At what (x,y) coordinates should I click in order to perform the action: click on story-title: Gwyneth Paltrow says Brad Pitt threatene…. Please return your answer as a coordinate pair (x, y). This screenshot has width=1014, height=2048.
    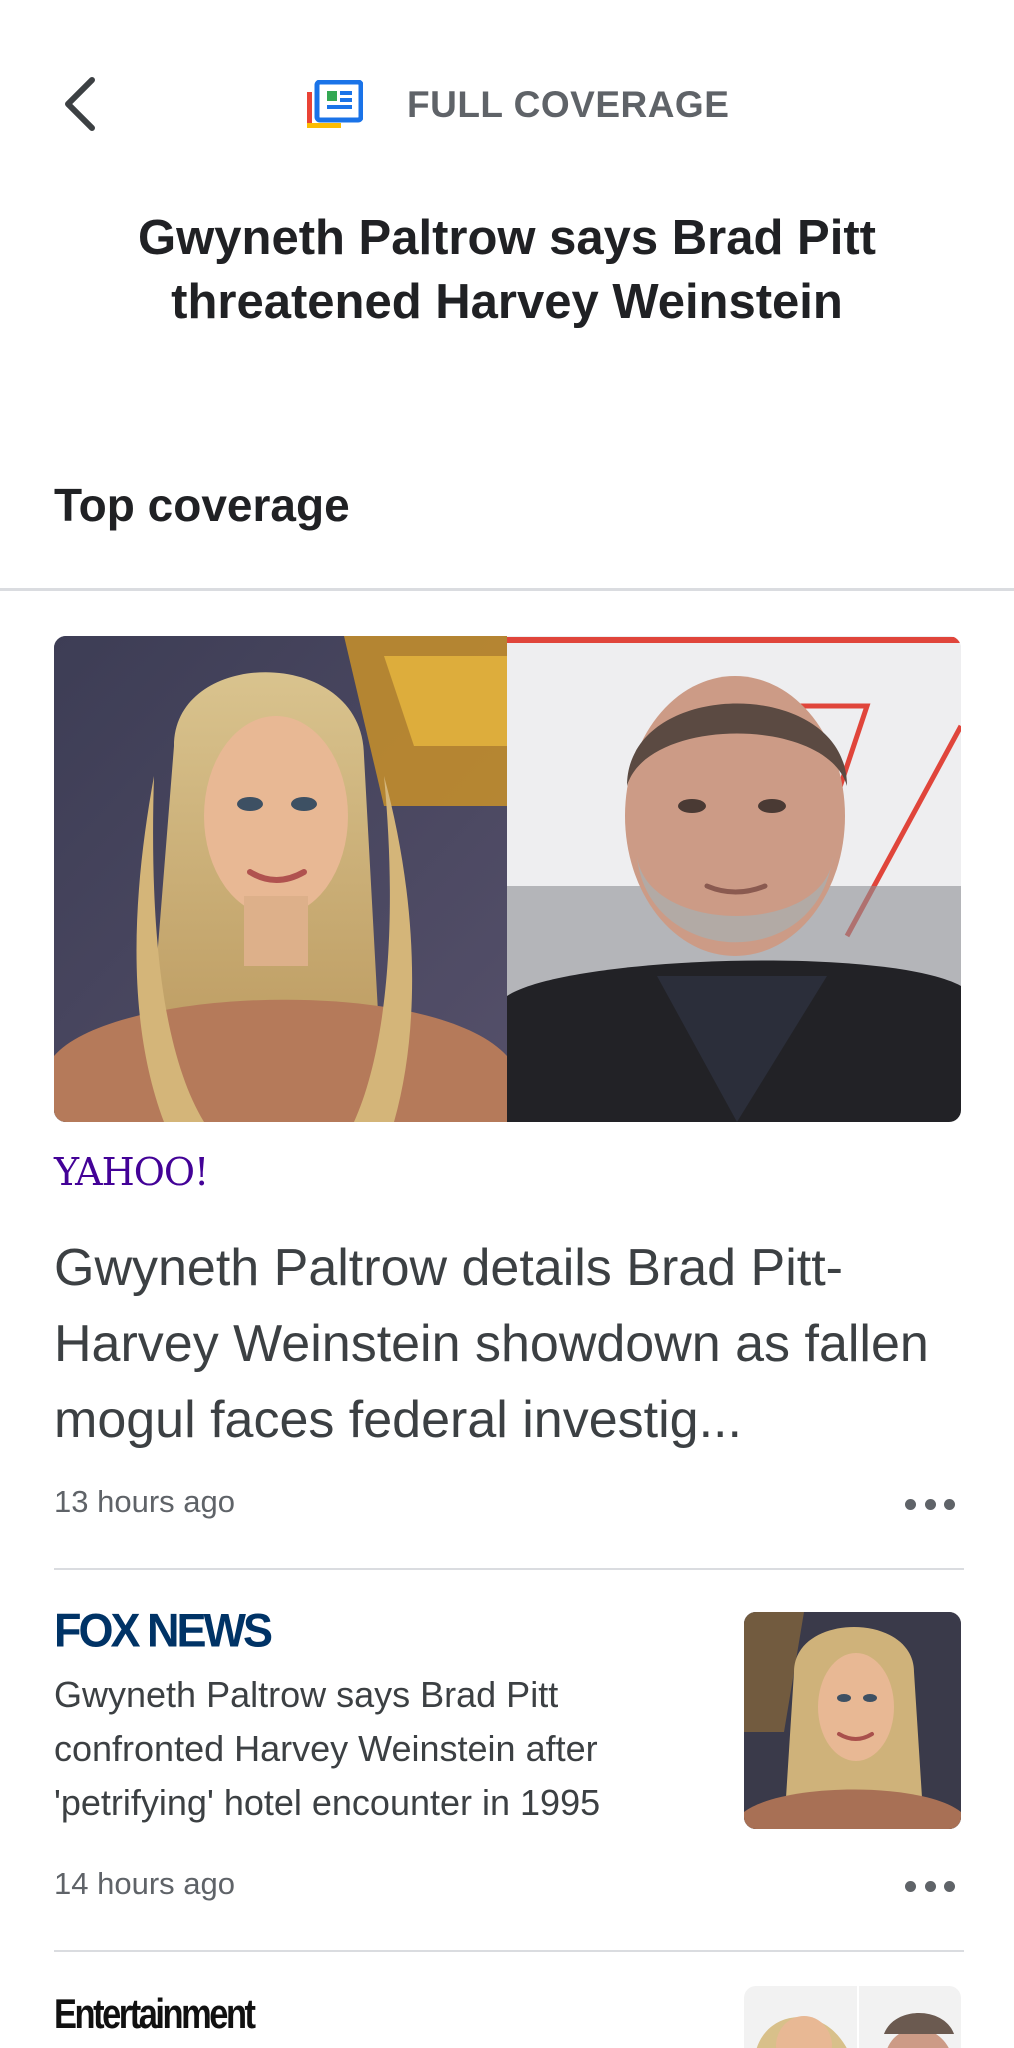
    Looking at the image, I should click on (507, 270).